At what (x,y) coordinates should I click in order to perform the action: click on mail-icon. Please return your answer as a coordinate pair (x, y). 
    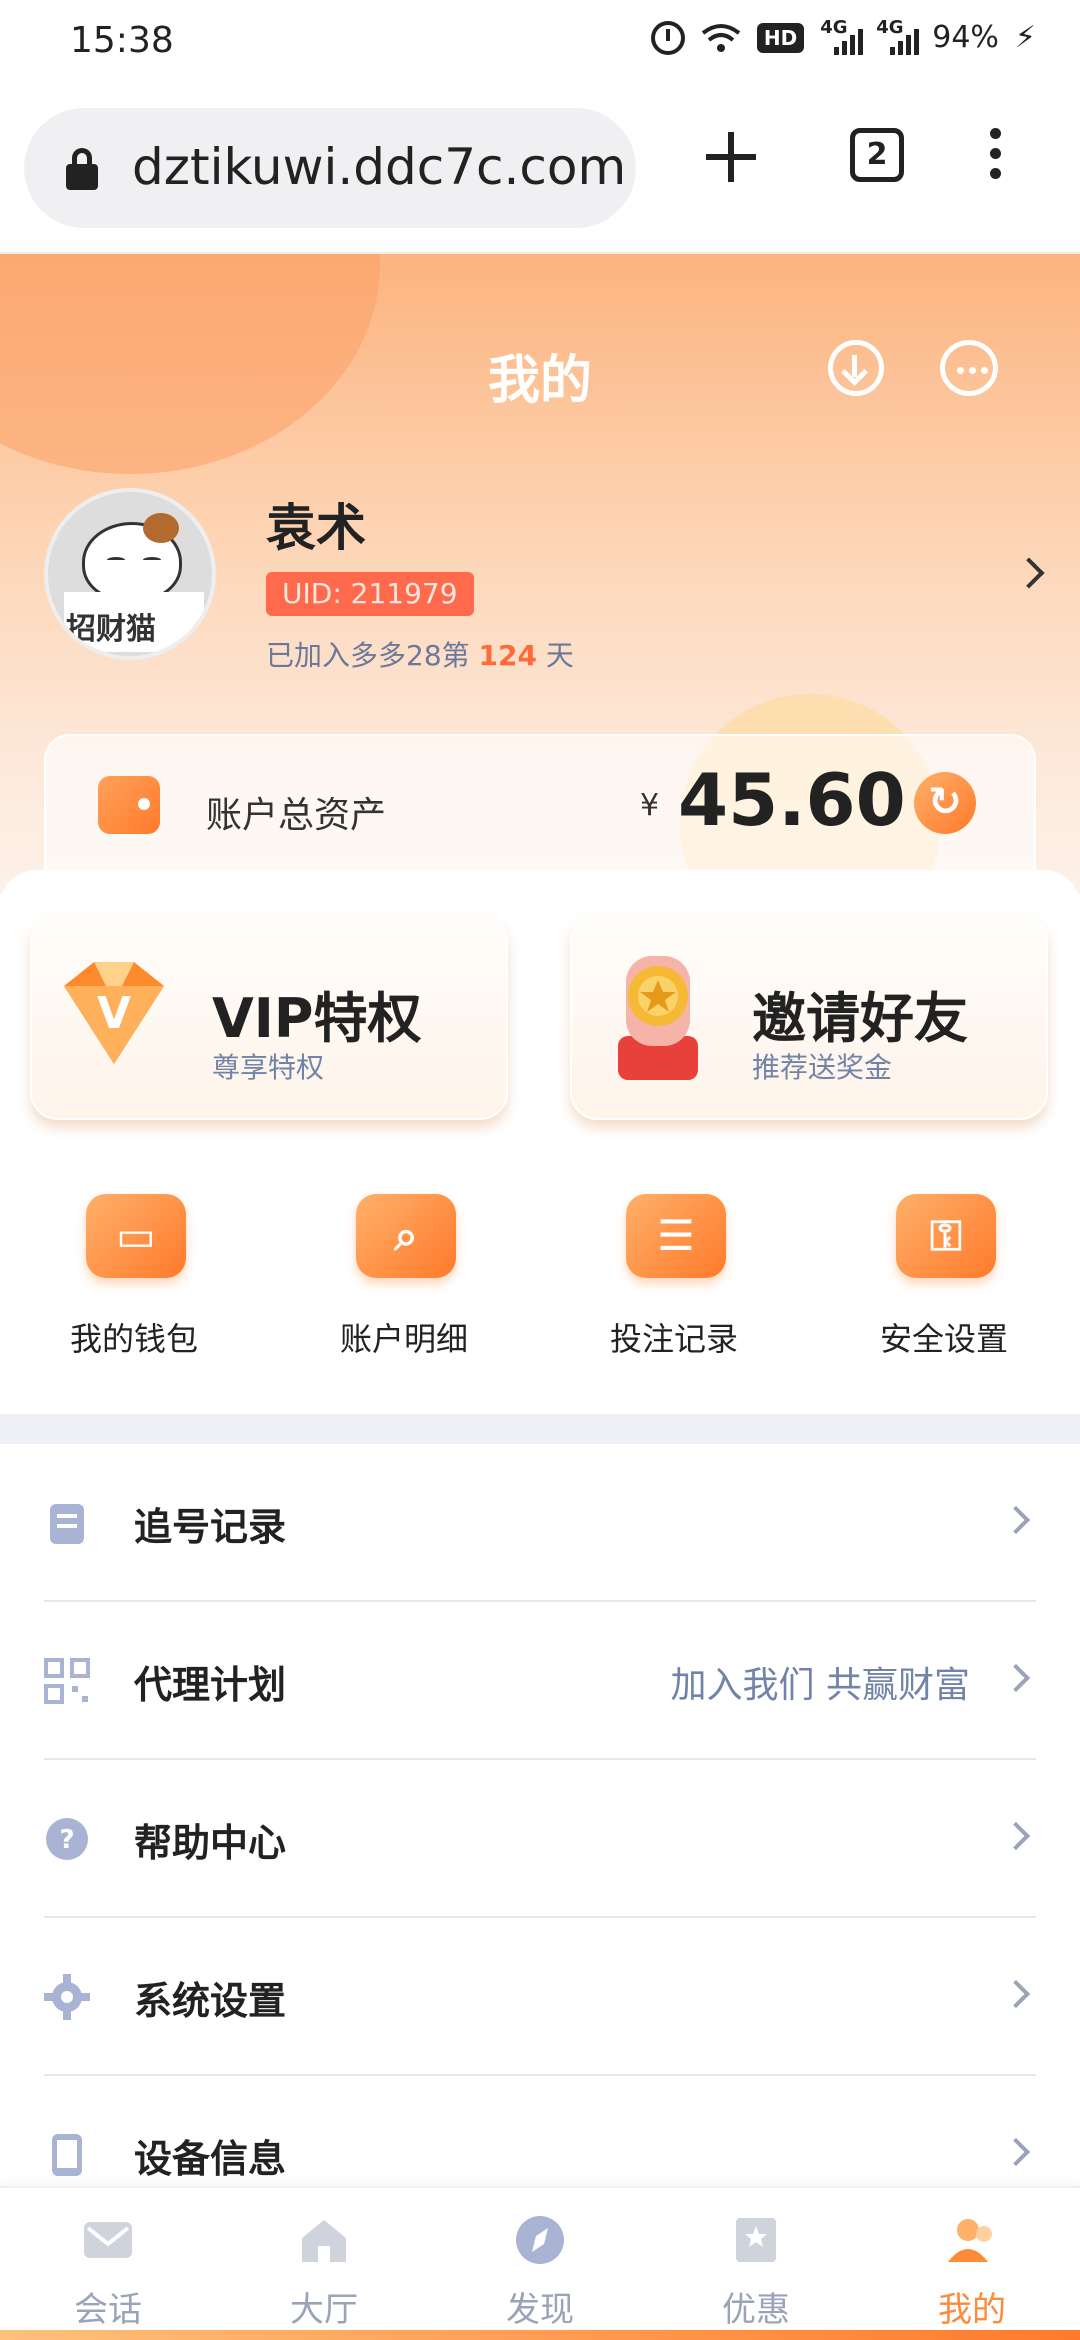
    Looking at the image, I should click on (108, 2240).